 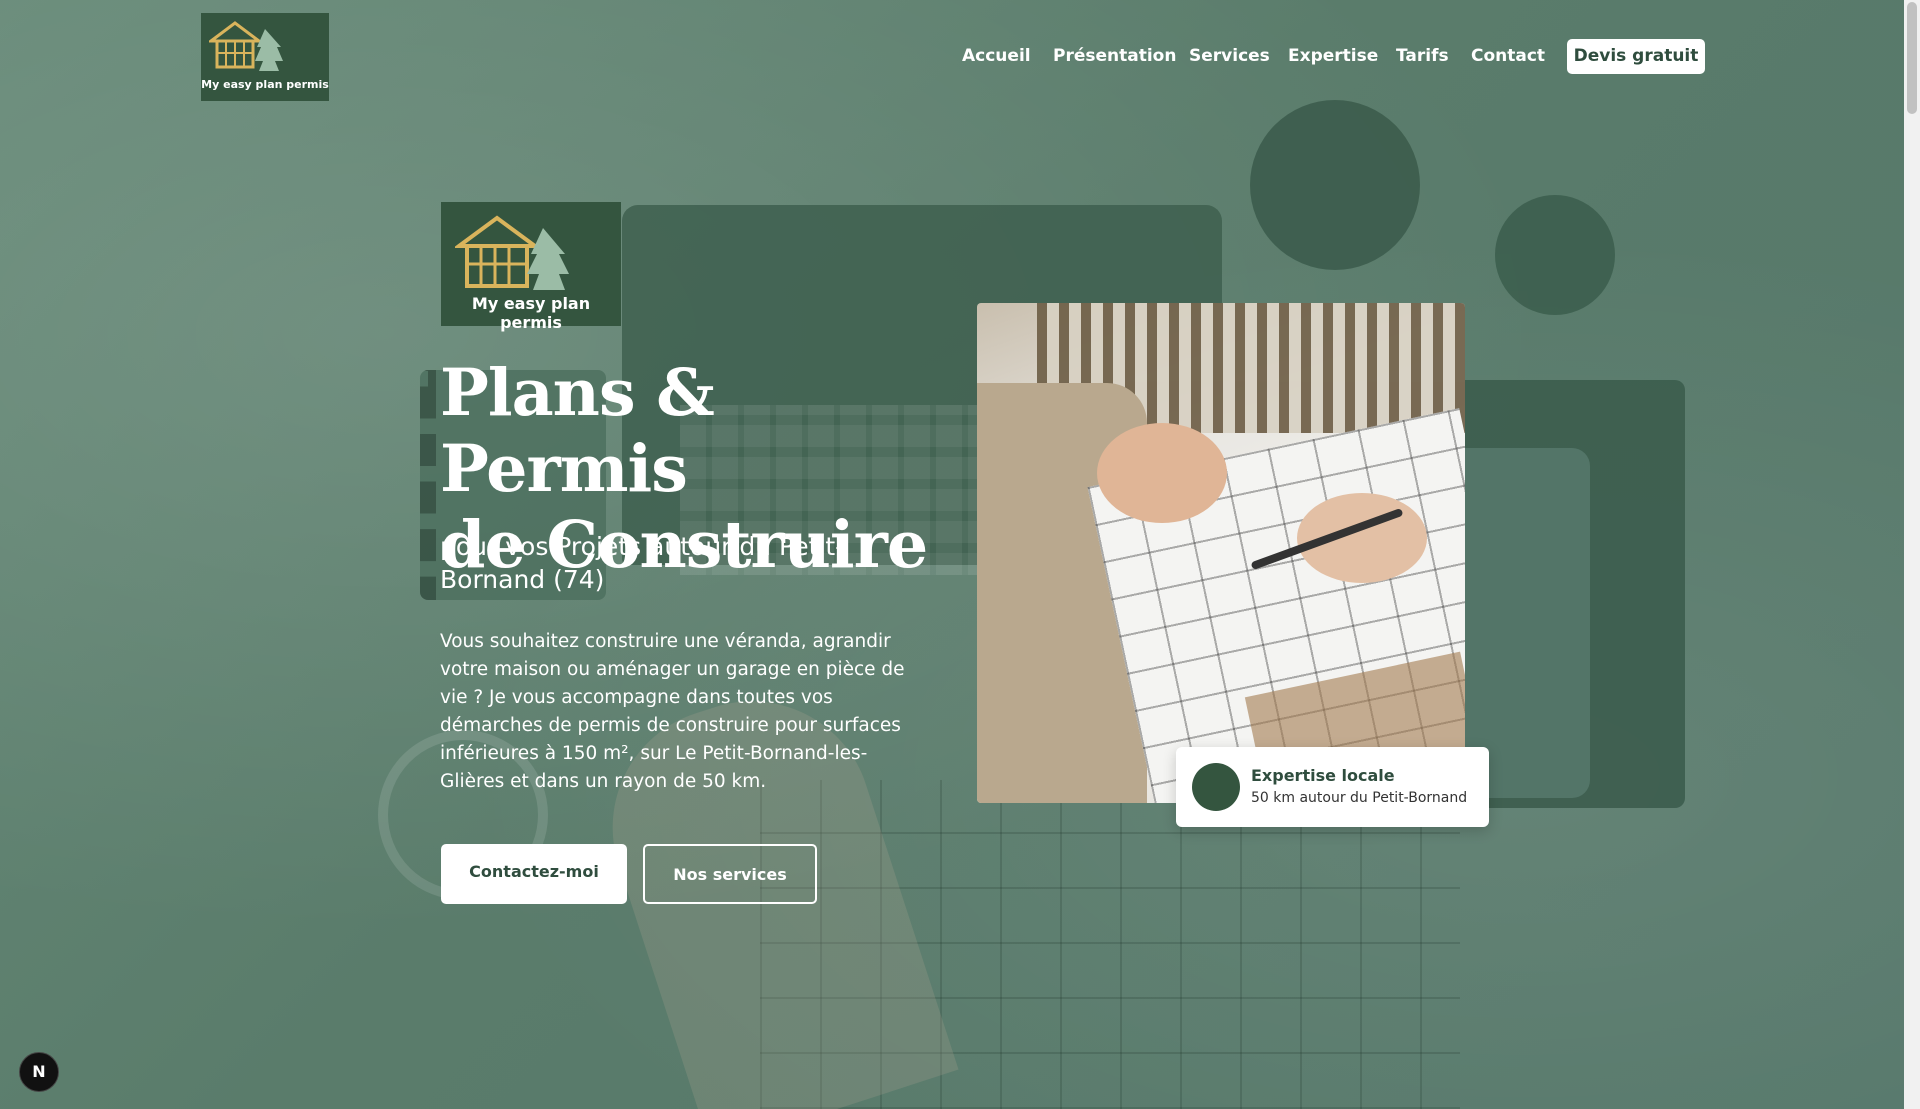 I want to click on header-logo: My easy plan permis, so click(x=265, y=57).